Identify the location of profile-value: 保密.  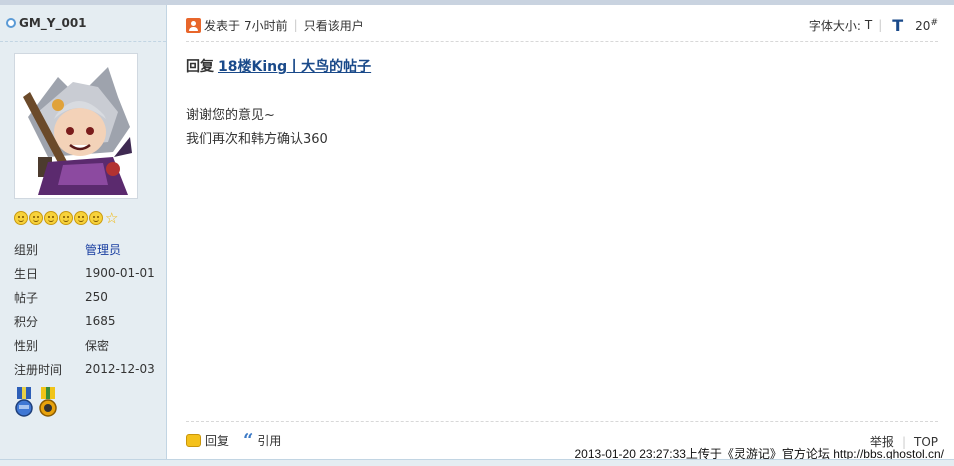
(97, 345).